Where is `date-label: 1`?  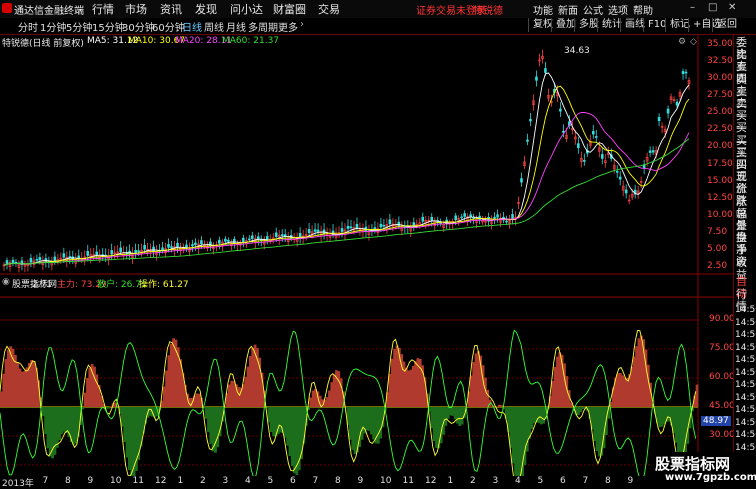 date-label: 1 is located at coordinates (181, 481).